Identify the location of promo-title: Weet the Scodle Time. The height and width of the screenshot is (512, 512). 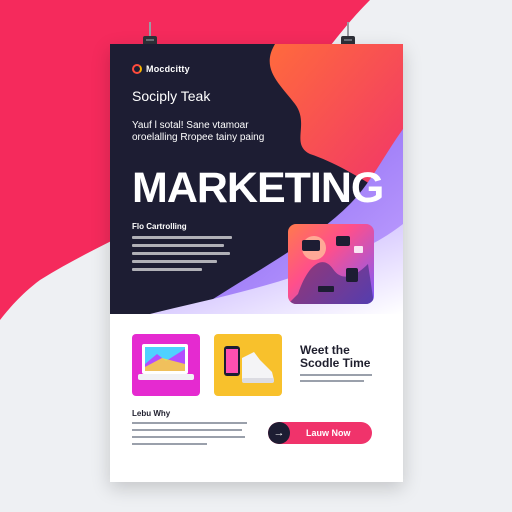
(335, 357).